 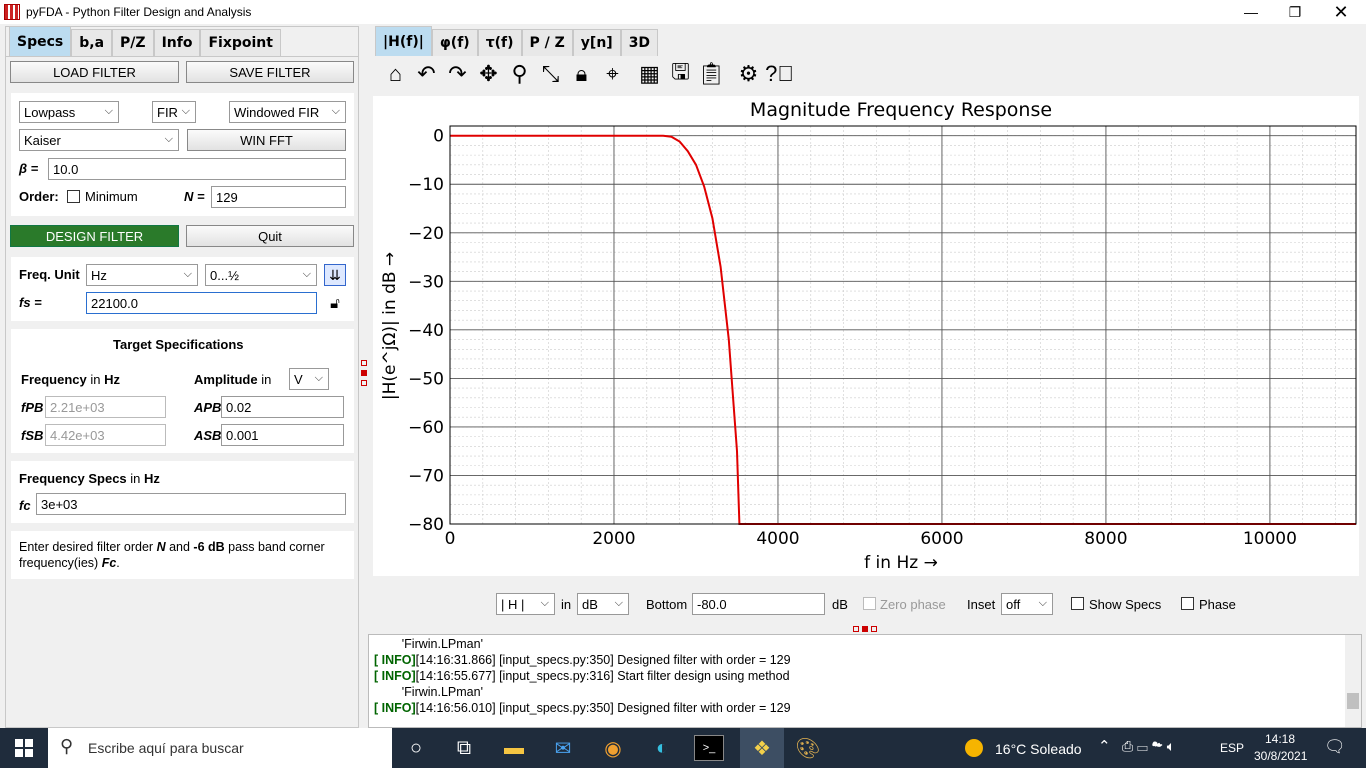 I want to click on asb-label: ASB, so click(x=208, y=435).